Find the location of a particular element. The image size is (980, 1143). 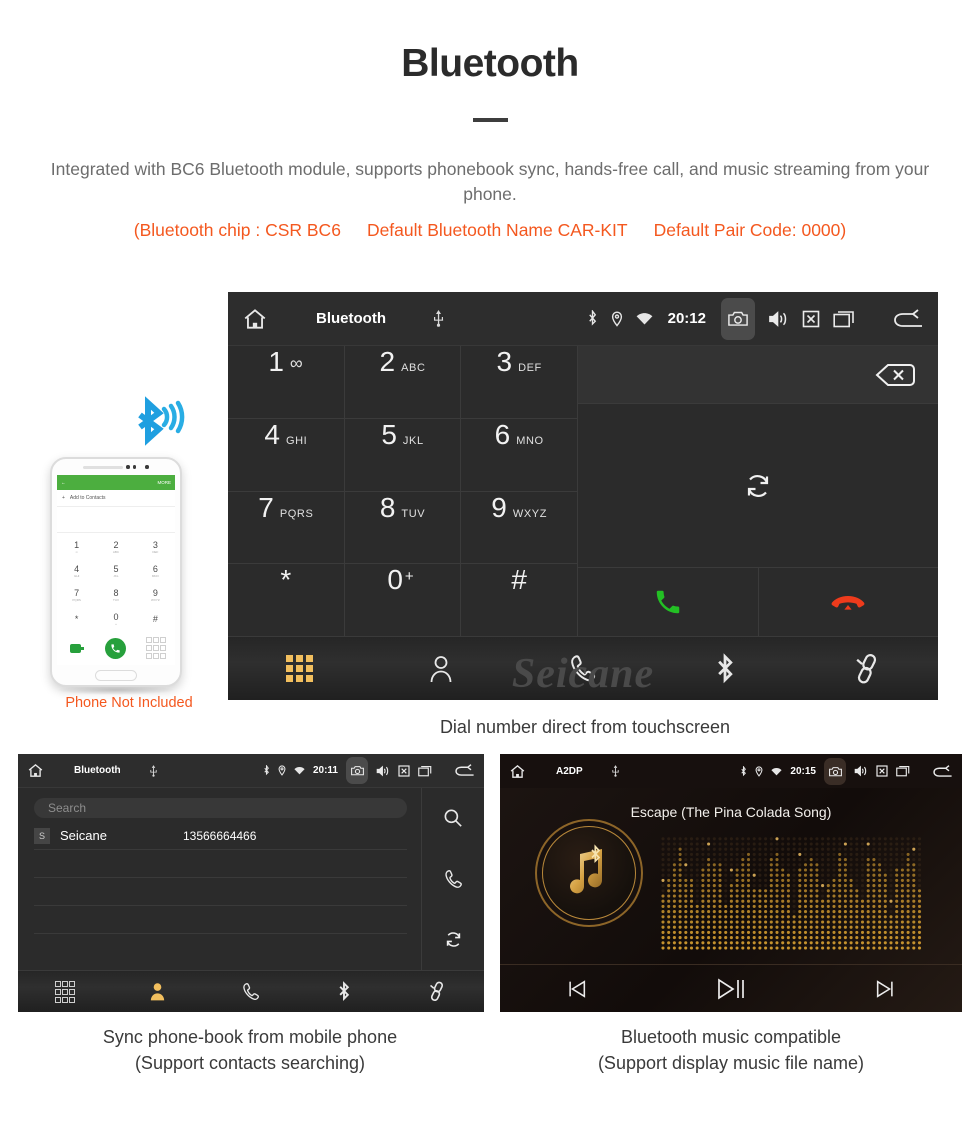

phone-keypad-row: * 0 + # is located at coordinates (116, 619).